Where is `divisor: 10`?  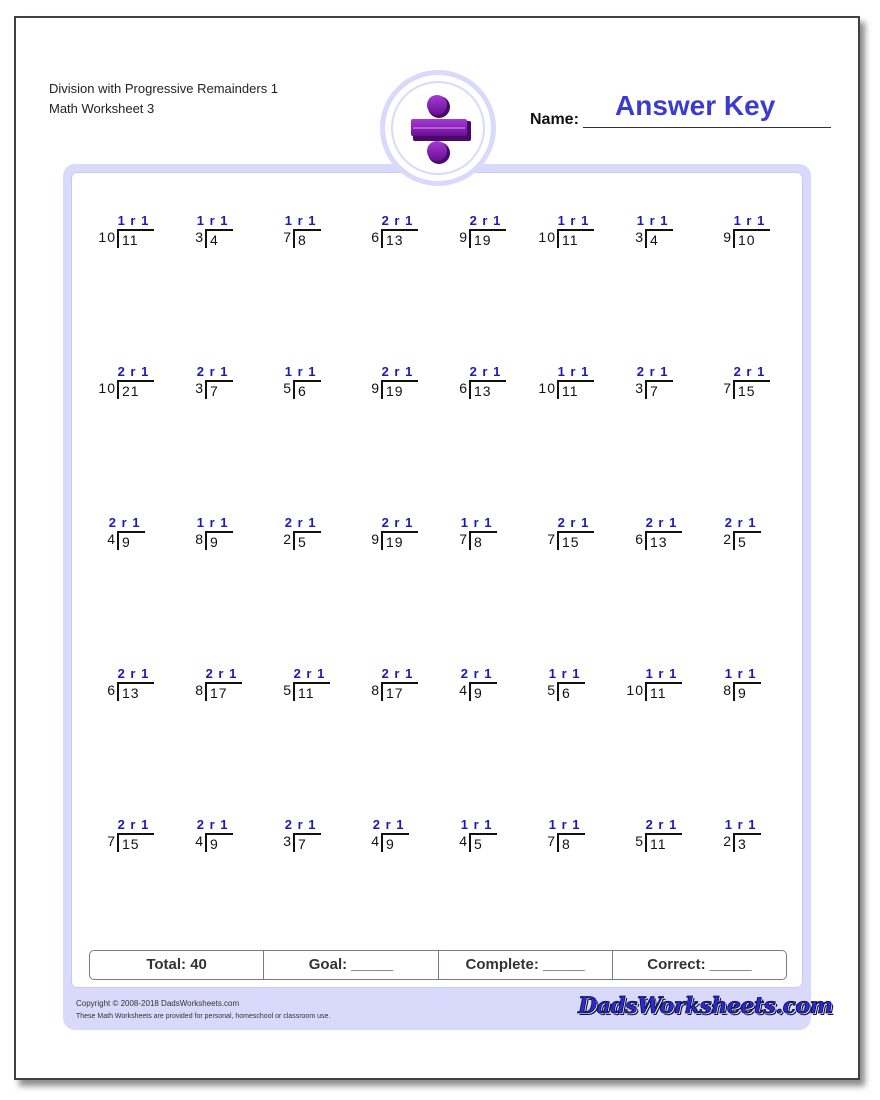
divisor: 10 is located at coordinates (107, 388).